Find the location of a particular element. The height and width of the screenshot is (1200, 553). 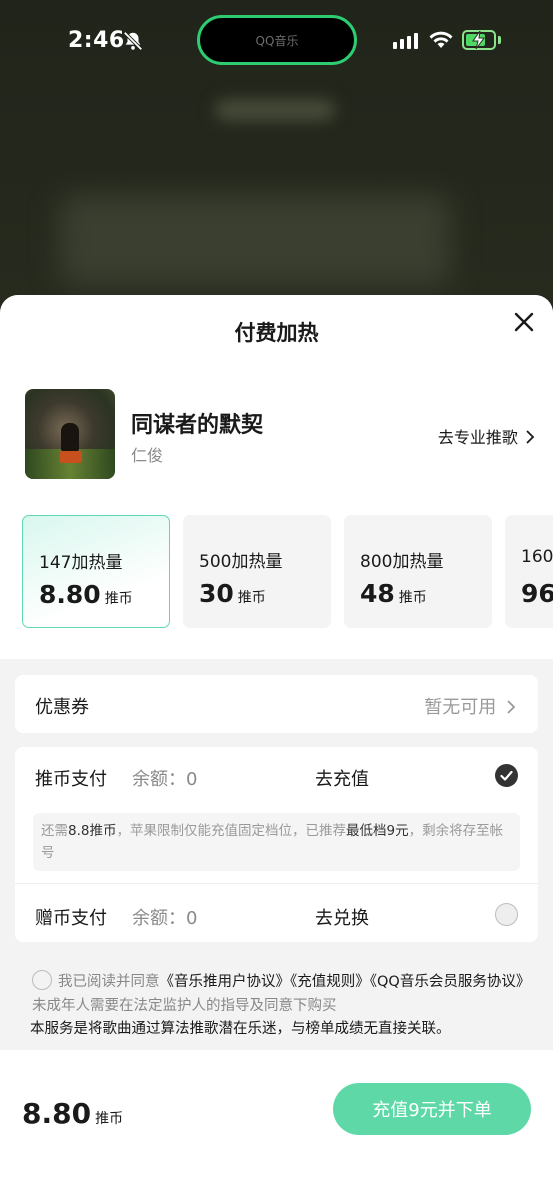

coupon-value: 暂无可用 is located at coordinates (470, 706).